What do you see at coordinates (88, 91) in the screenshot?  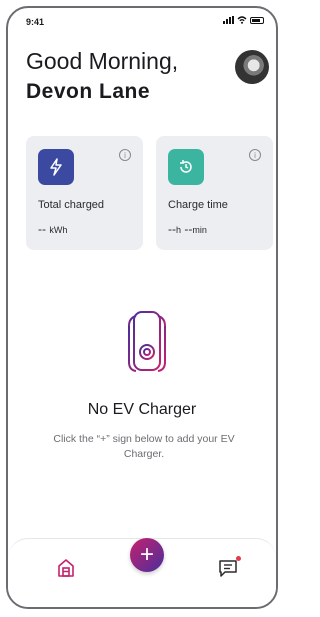 I see `user-name: Devon Lane` at bounding box center [88, 91].